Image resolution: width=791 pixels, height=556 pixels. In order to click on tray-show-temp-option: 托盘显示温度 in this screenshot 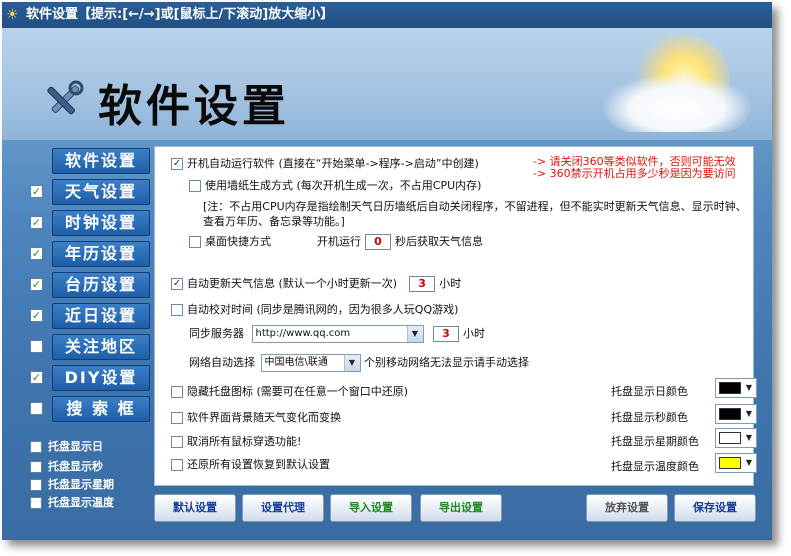, I will do `click(72, 504)`.